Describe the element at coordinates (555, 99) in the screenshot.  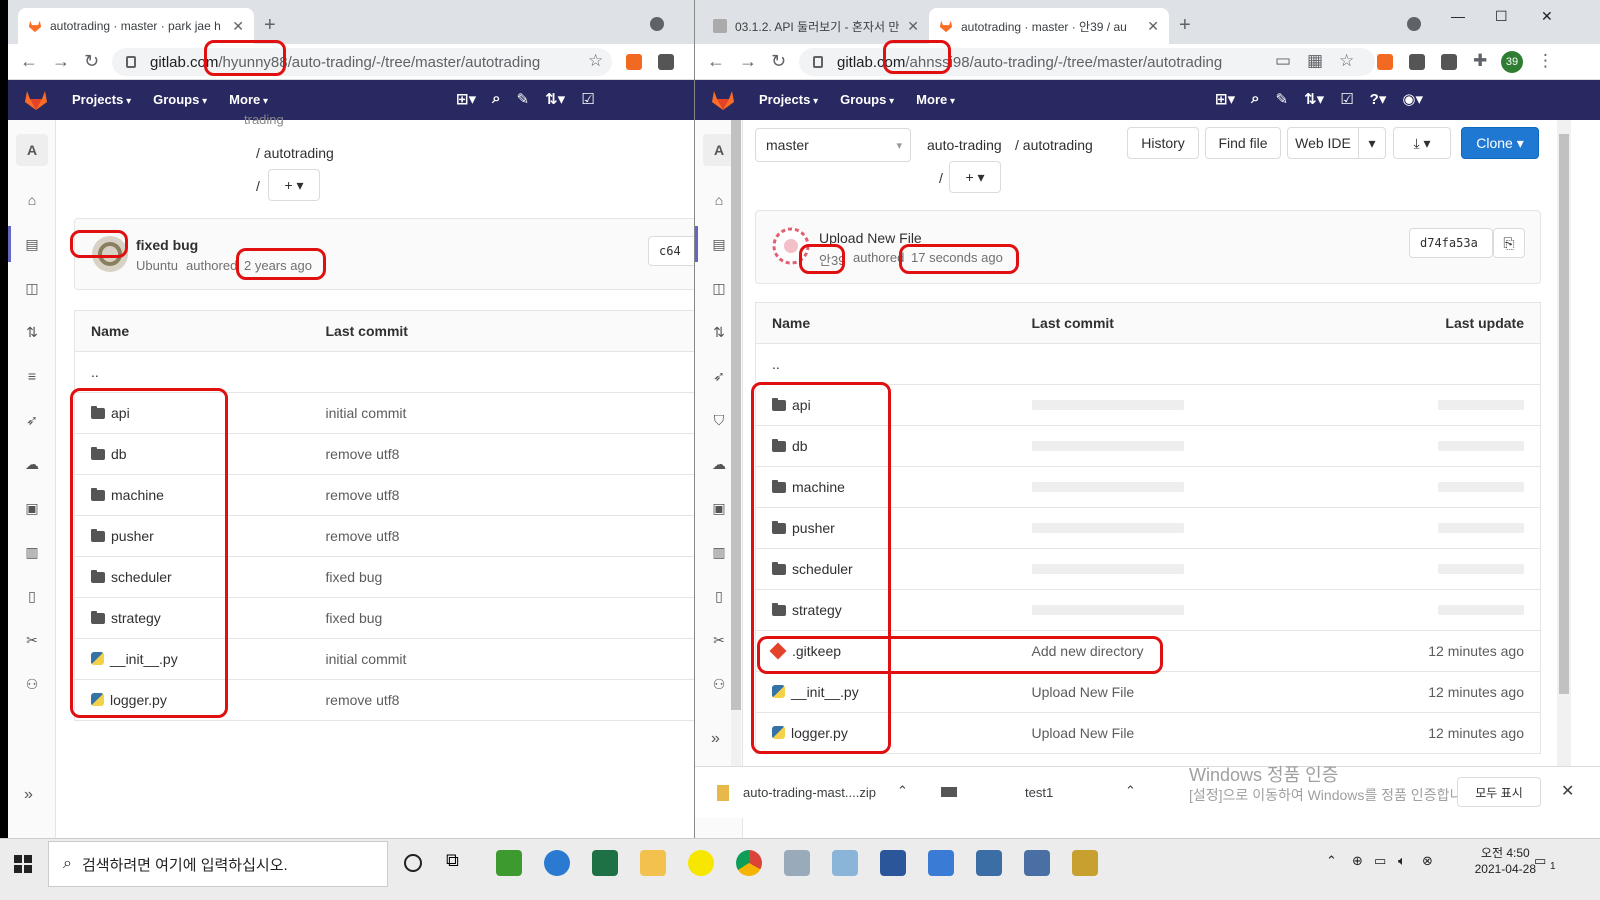
I see `merge-request-icon: ⇅▾` at that location.